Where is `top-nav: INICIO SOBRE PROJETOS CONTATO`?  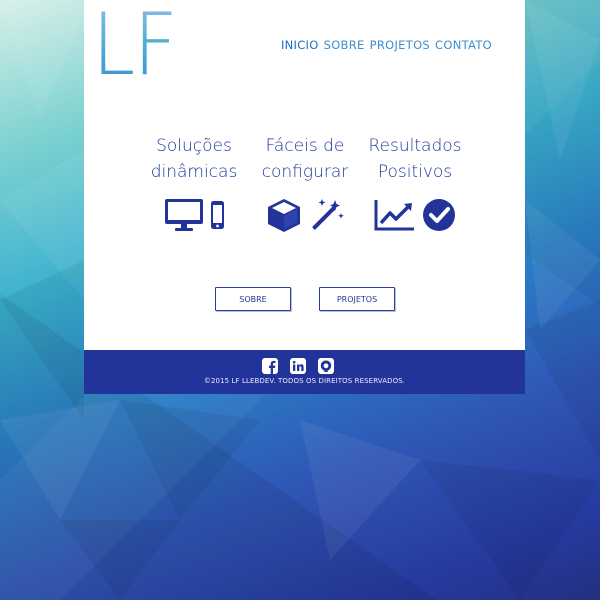 top-nav: INICIO SOBRE PROJETOS CONTATO is located at coordinates (386, 45).